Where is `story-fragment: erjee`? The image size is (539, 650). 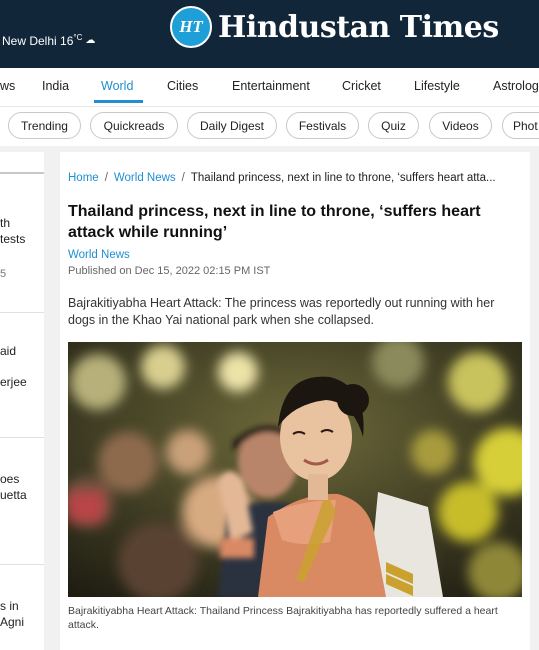
story-fragment: erjee is located at coordinates (13, 382).